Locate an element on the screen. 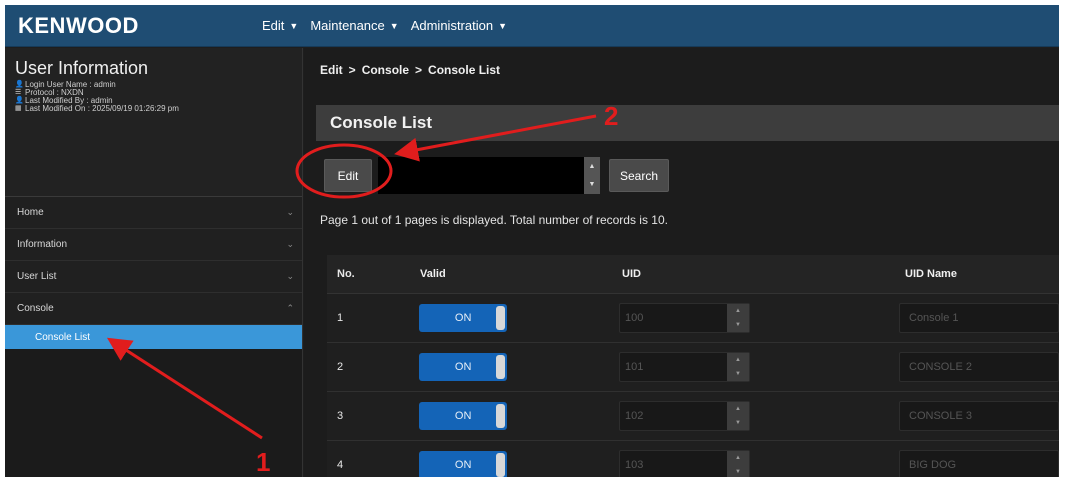 Image resolution: width=1066 pixels, height=484 pixels. table-row: 2 ON 101 ▲ ▼ CONSOLE 2 is located at coordinates (693, 367).